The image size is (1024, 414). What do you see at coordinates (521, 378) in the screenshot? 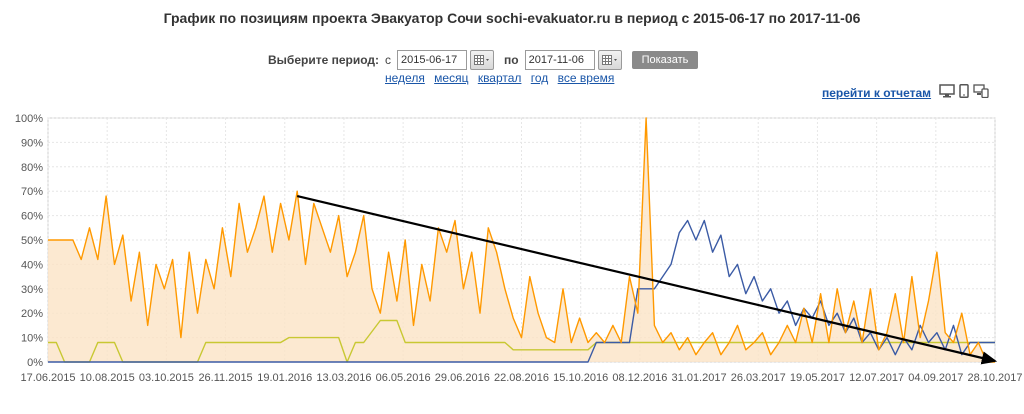
I see `x-tick-label: 22.08.2016` at bounding box center [521, 378].